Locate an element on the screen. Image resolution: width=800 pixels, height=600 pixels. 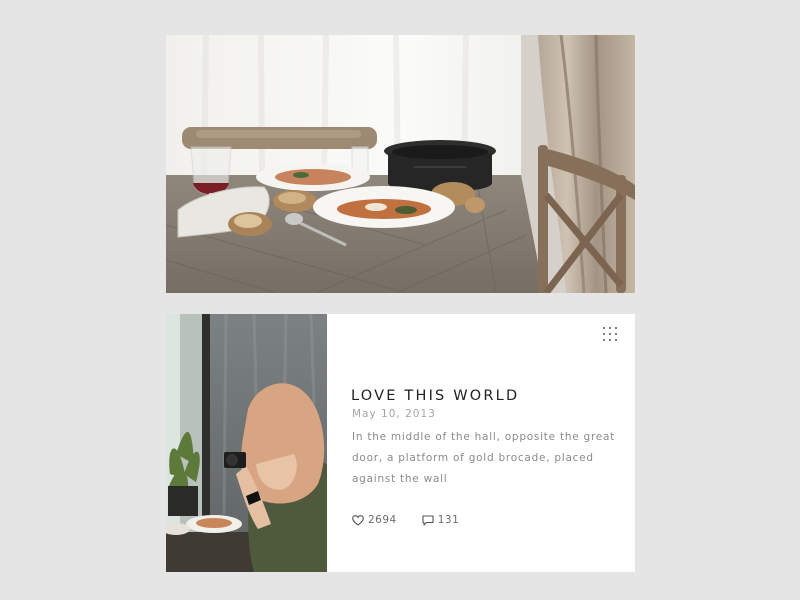
comment-count: 131 is located at coordinates (448, 520).